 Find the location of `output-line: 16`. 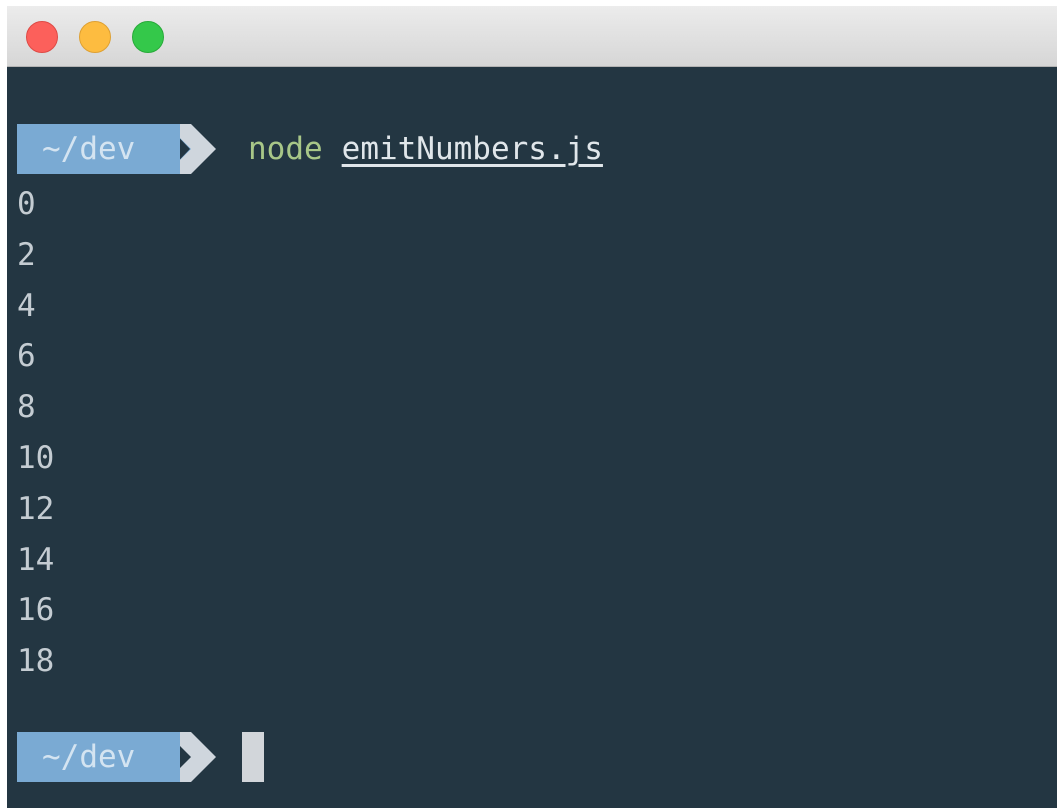

output-line: 16 is located at coordinates (36, 610).